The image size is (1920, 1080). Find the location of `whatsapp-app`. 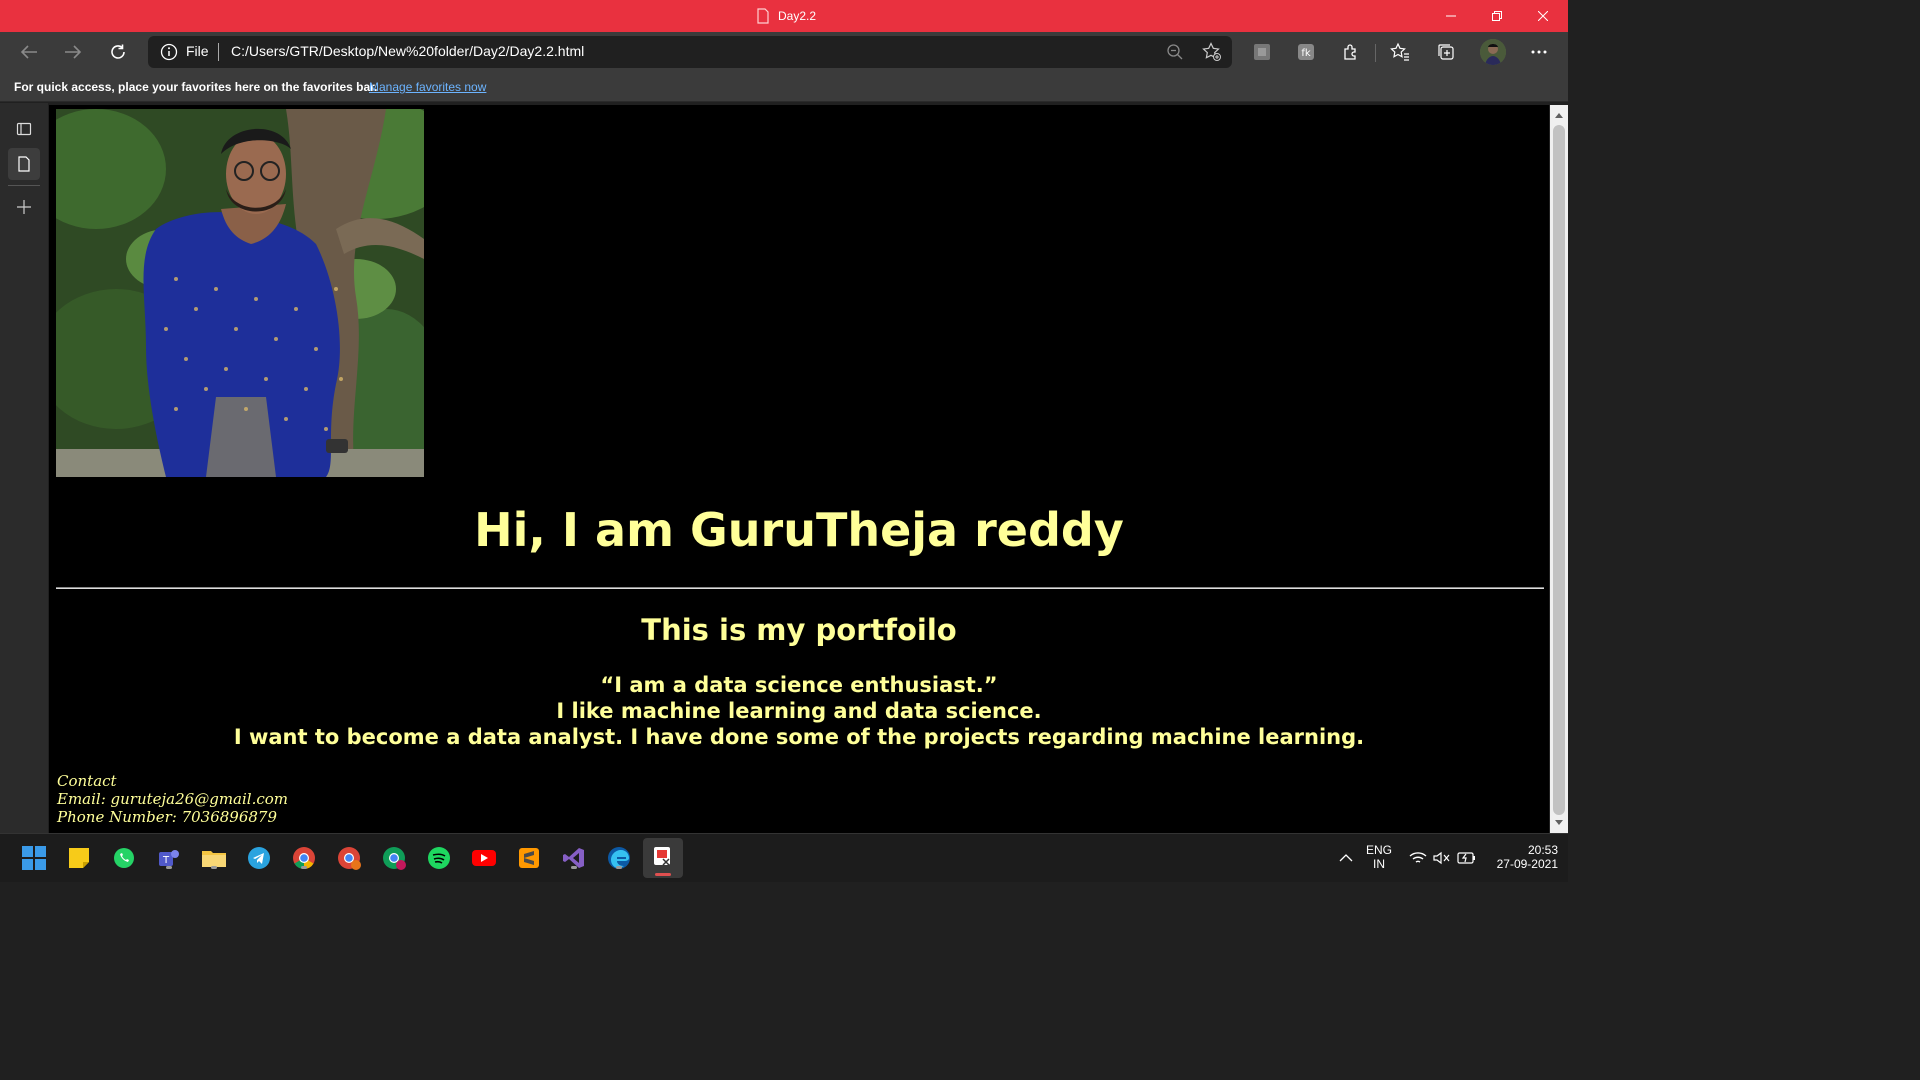

whatsapp-app is located at coordinates (124, 858).